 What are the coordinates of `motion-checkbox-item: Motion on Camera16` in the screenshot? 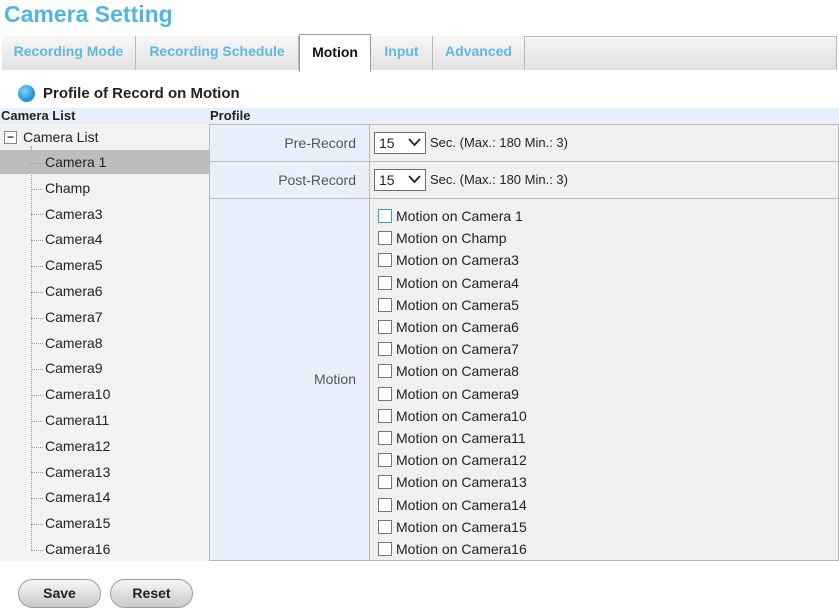 It's located at (452, 549).